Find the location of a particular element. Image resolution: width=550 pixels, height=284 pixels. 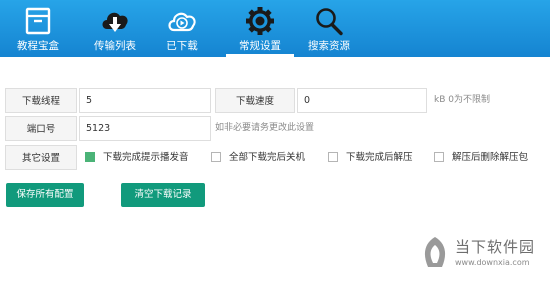

option-label: 全部下载完后关机 is located at coordinates (267, 157).